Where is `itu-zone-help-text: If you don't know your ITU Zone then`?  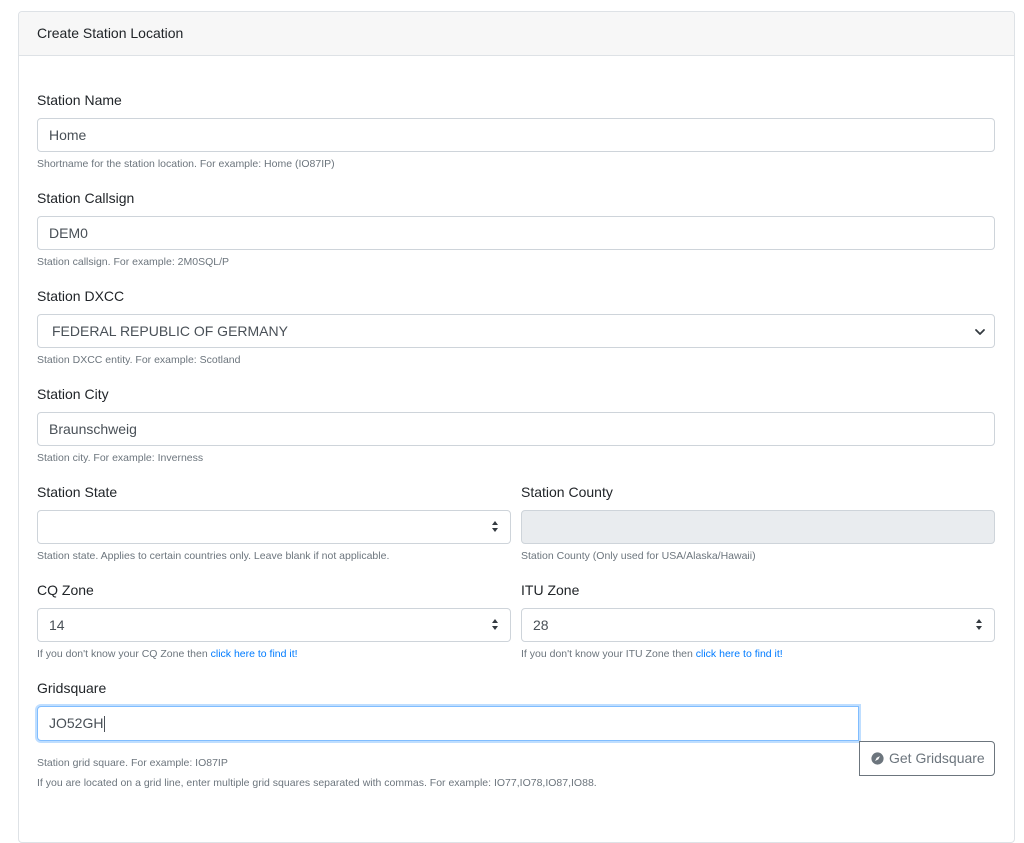
itu-zone-help-text: If you don't know your ITU Zone then is located at coordinates (608, 654).